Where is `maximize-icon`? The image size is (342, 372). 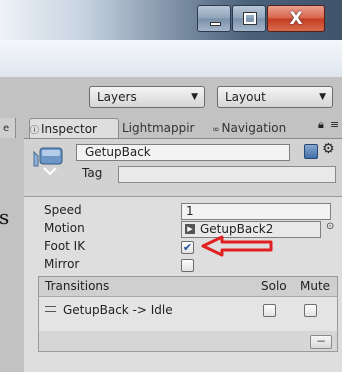 maximize-icon is located at coordinates (250, 18).